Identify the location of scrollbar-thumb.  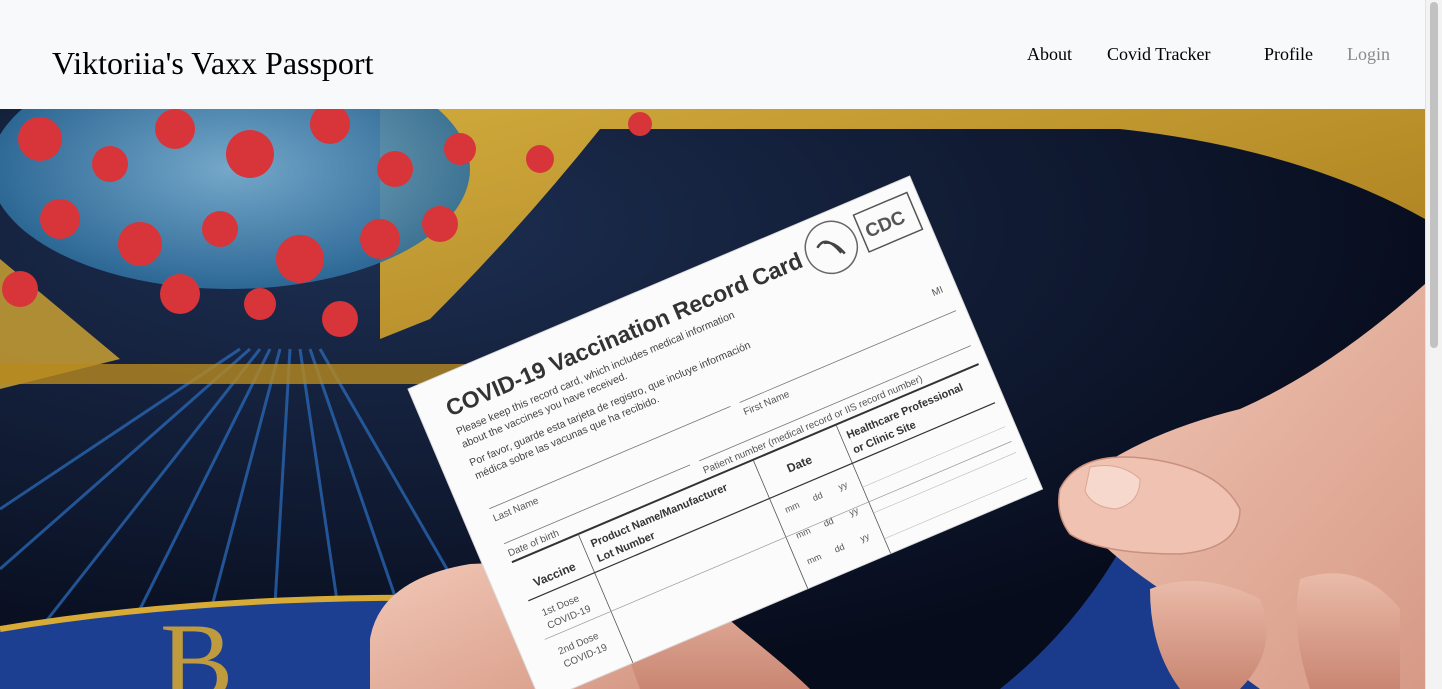
(1434, 175).